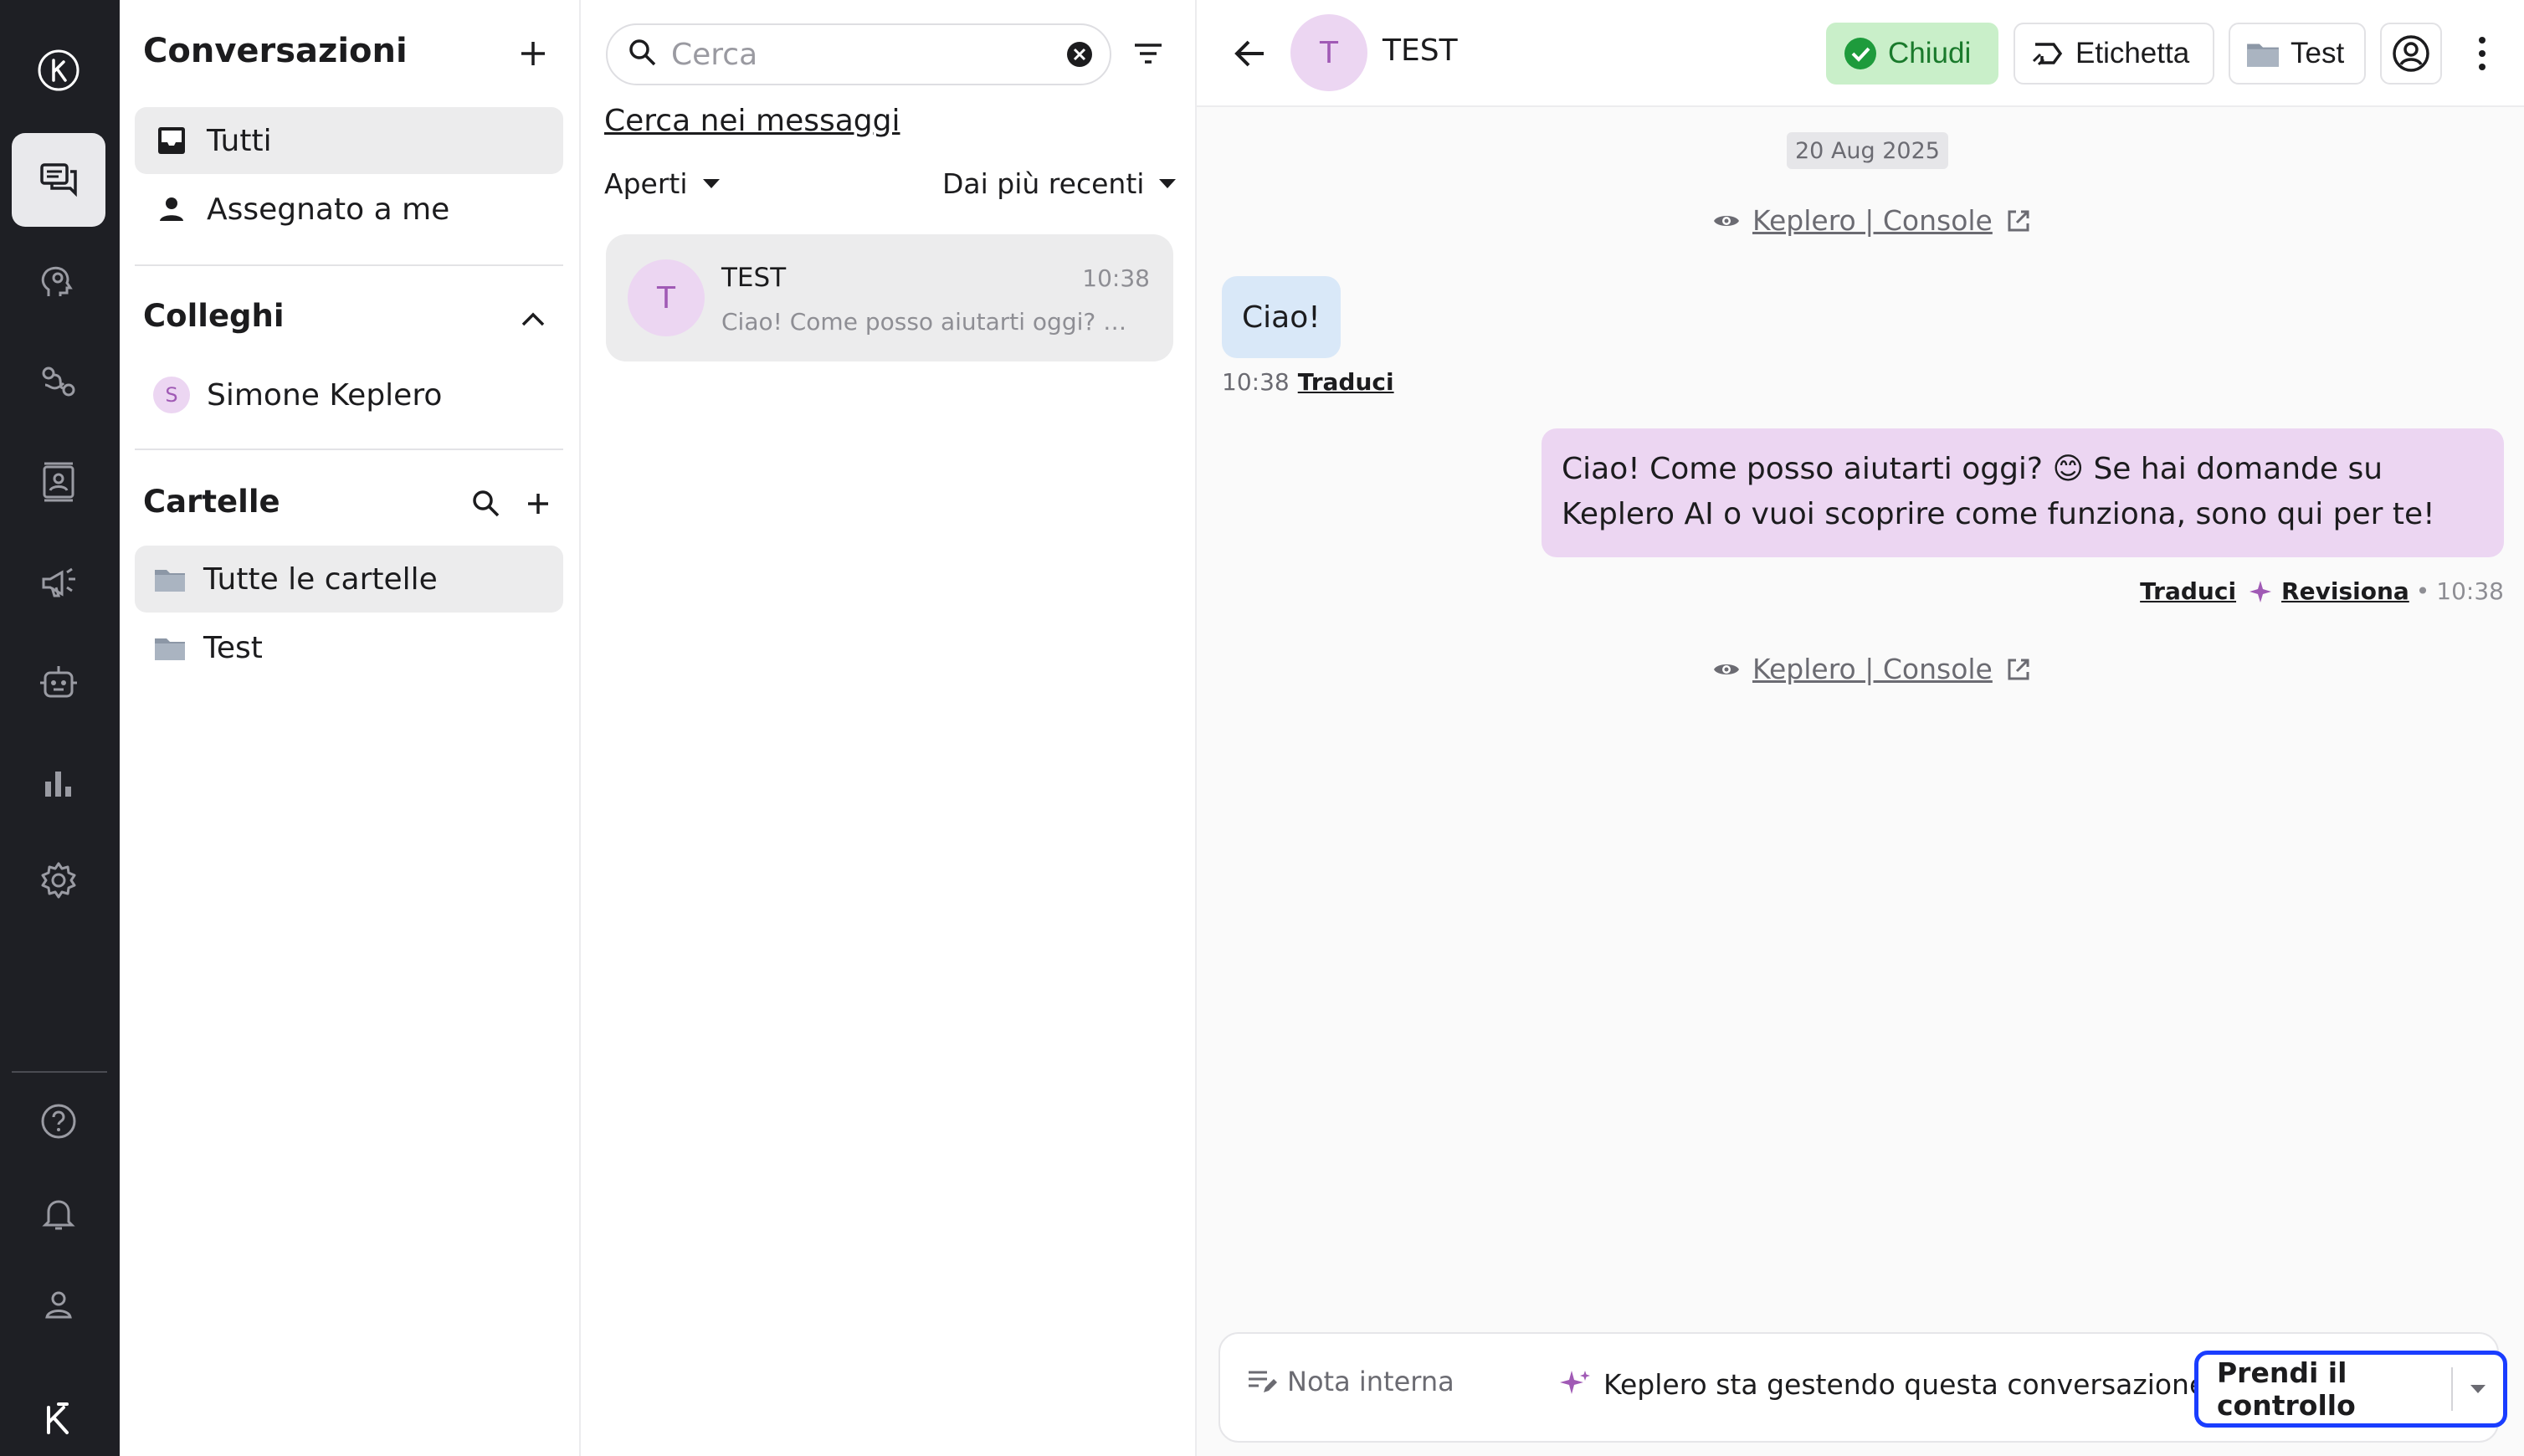  I want to click on plus-icon, so click(538, 504).